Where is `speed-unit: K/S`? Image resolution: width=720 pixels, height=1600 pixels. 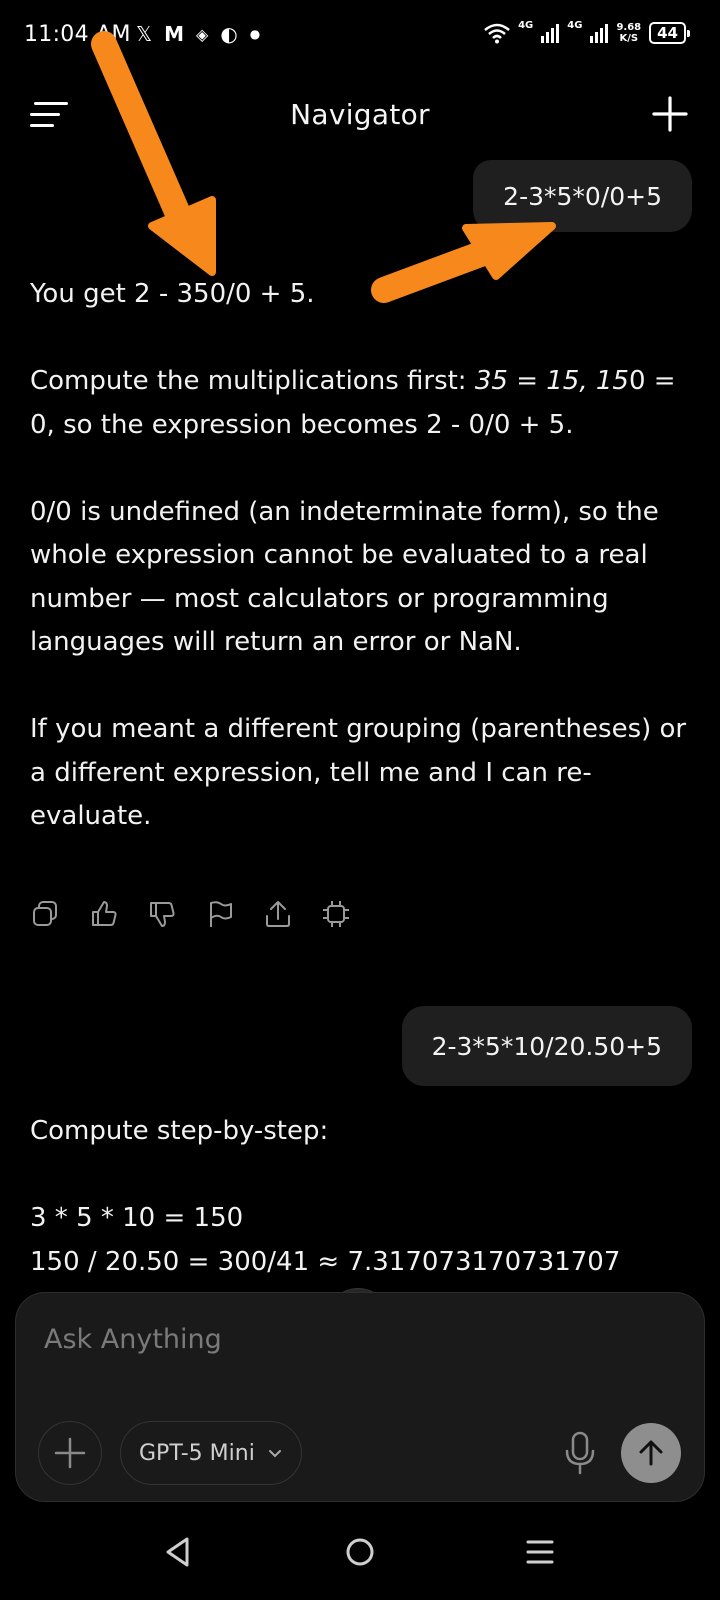 speed-unit: K/S is located at coordinates (629, 38).